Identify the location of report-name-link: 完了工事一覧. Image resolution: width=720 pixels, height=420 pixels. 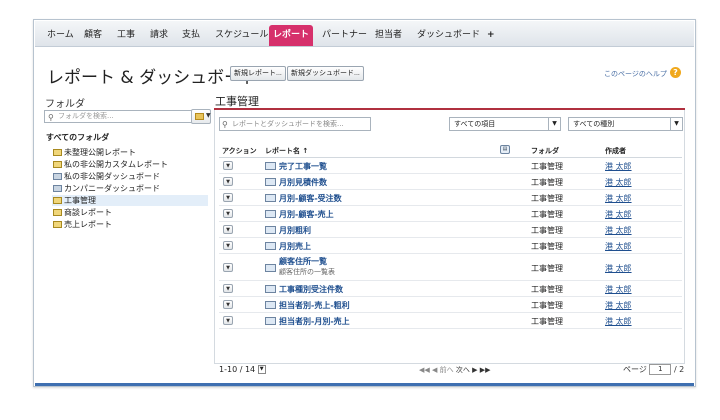
(303, 166).